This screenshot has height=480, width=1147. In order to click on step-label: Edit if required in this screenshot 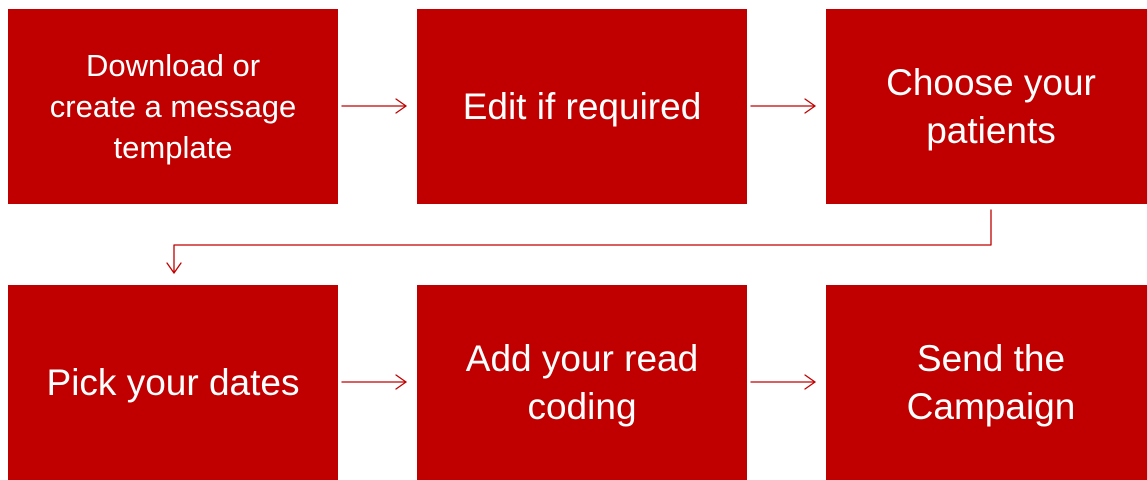, I will do `click(582, 106)`.